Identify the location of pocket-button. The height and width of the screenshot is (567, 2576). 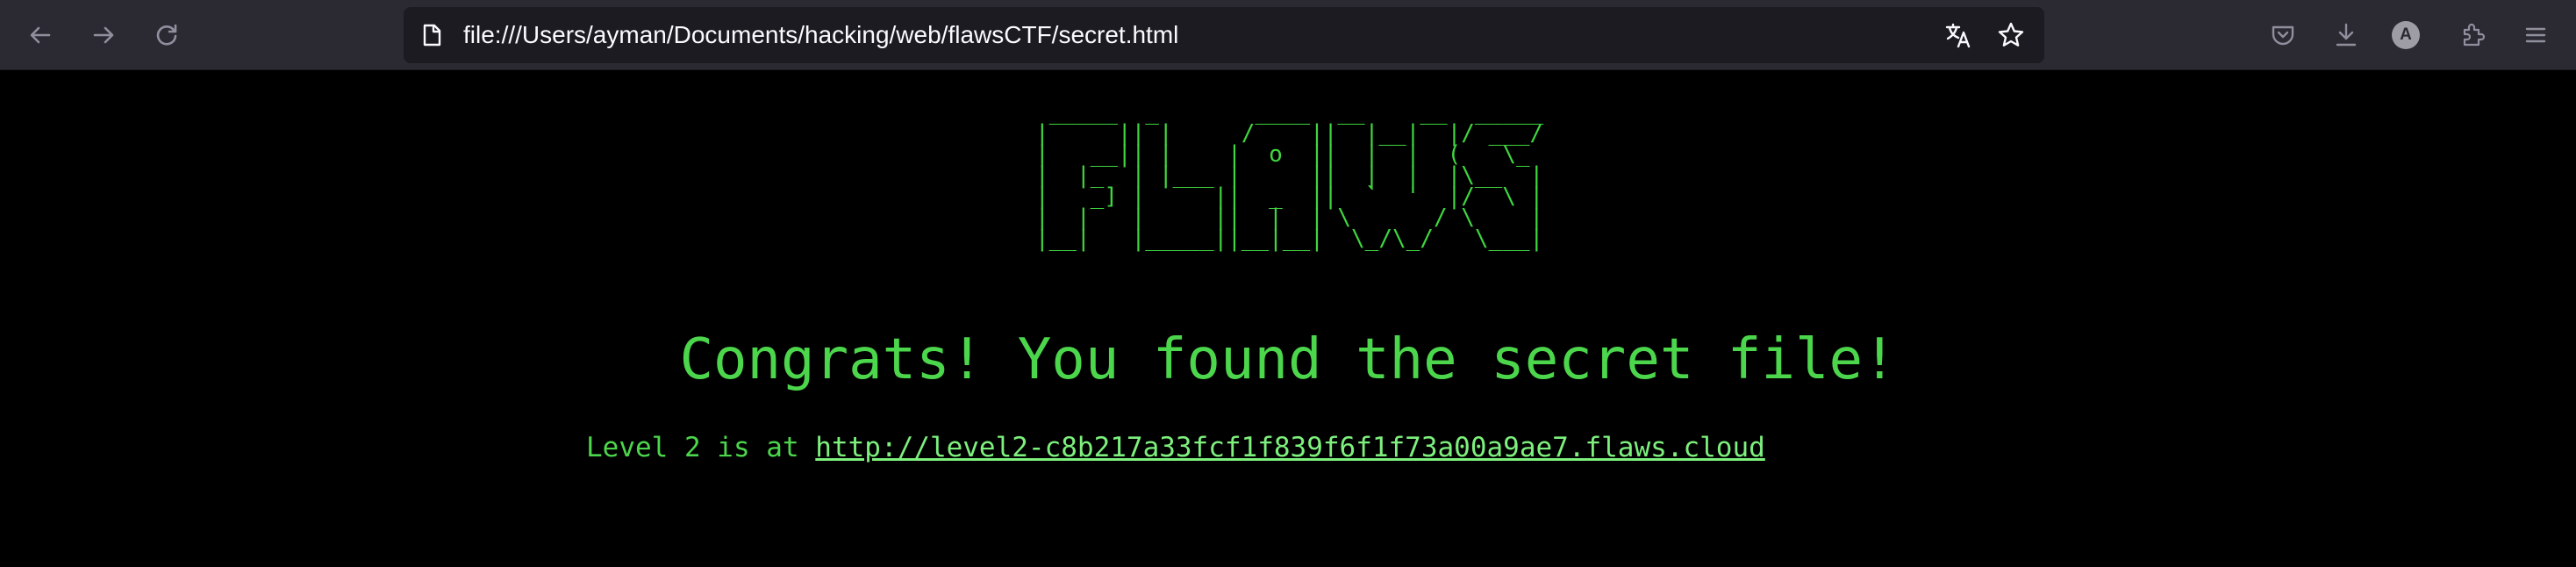
(2283, 35).